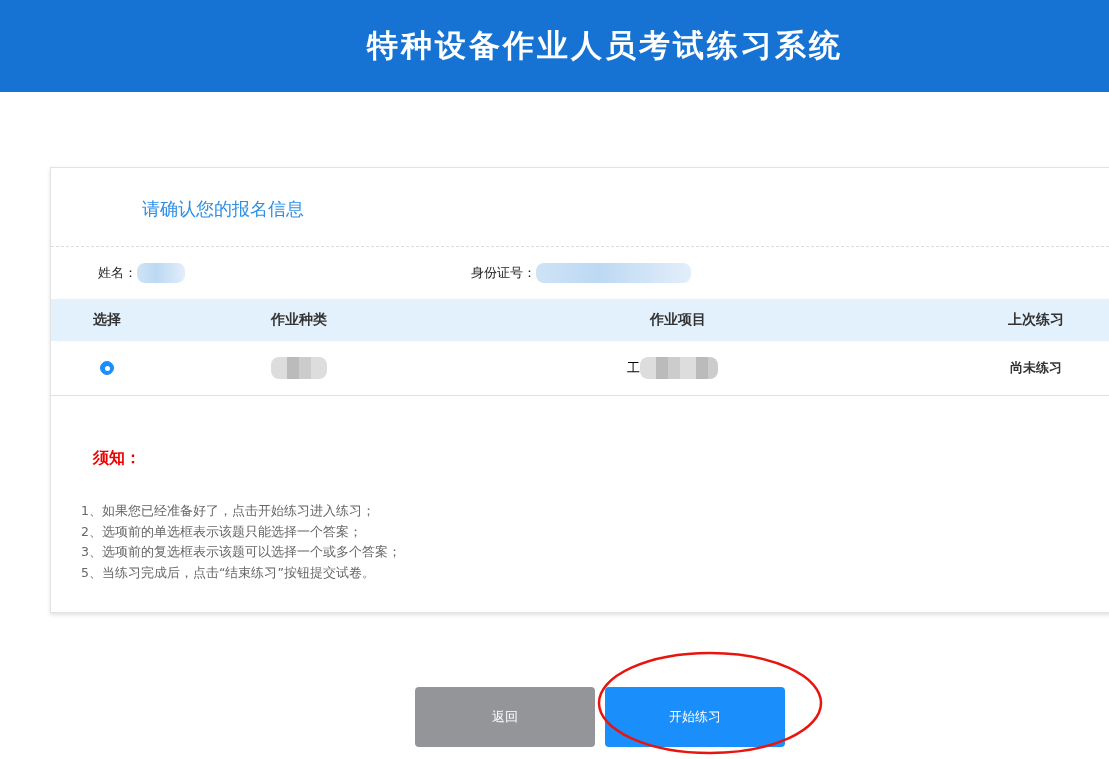 This screenshot has width=1109, height=759. Describe the element at coordinates (695, 717) in the screenshot. I see `start-button: 开始练习` at that location.